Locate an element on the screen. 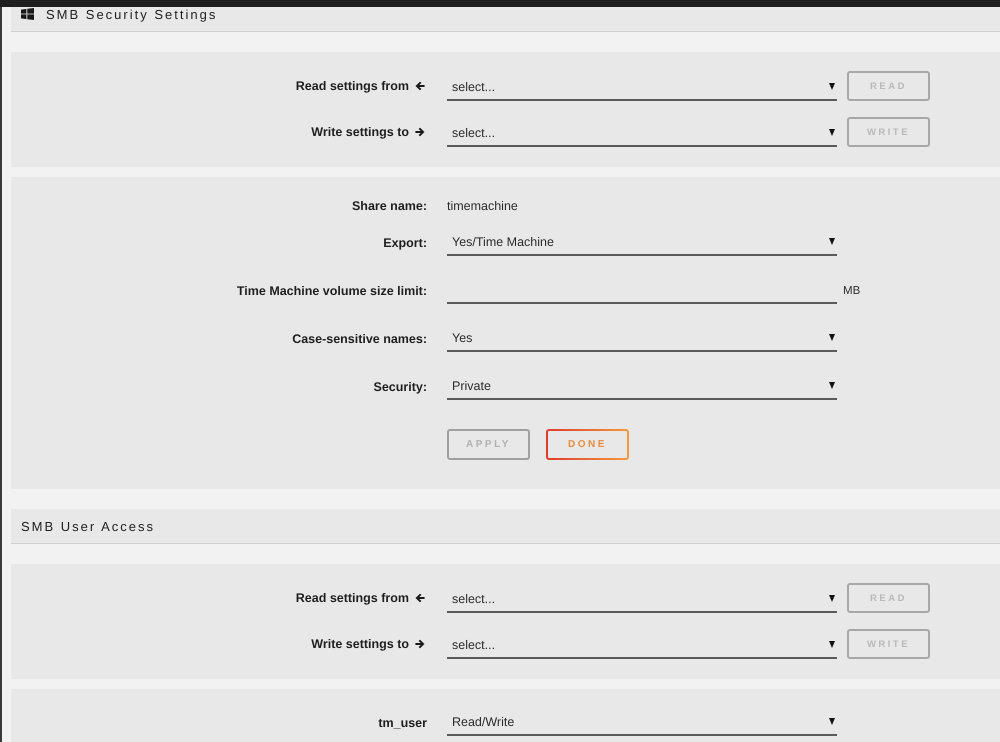 This screenshot has width=1000, height=742. select-field: Read/Write is located at coordinates (642, 721).